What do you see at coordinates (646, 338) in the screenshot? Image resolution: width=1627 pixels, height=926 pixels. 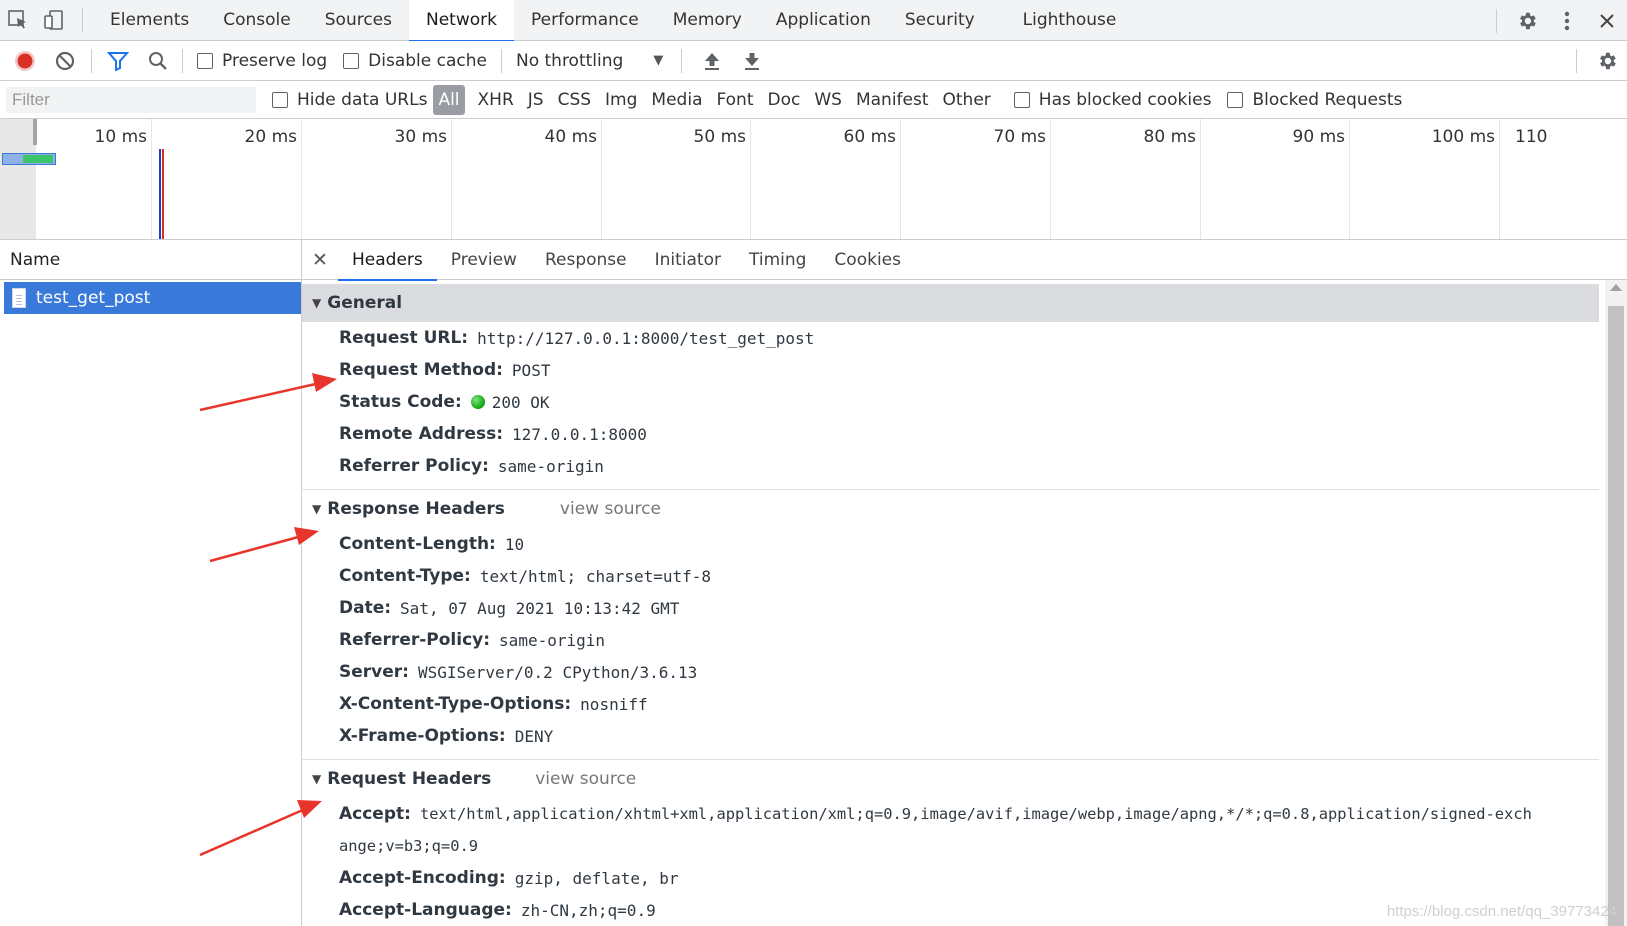 I see `header-value: http://127.0.0.1:8000/test_get_post` at bounding box center [646, 338].